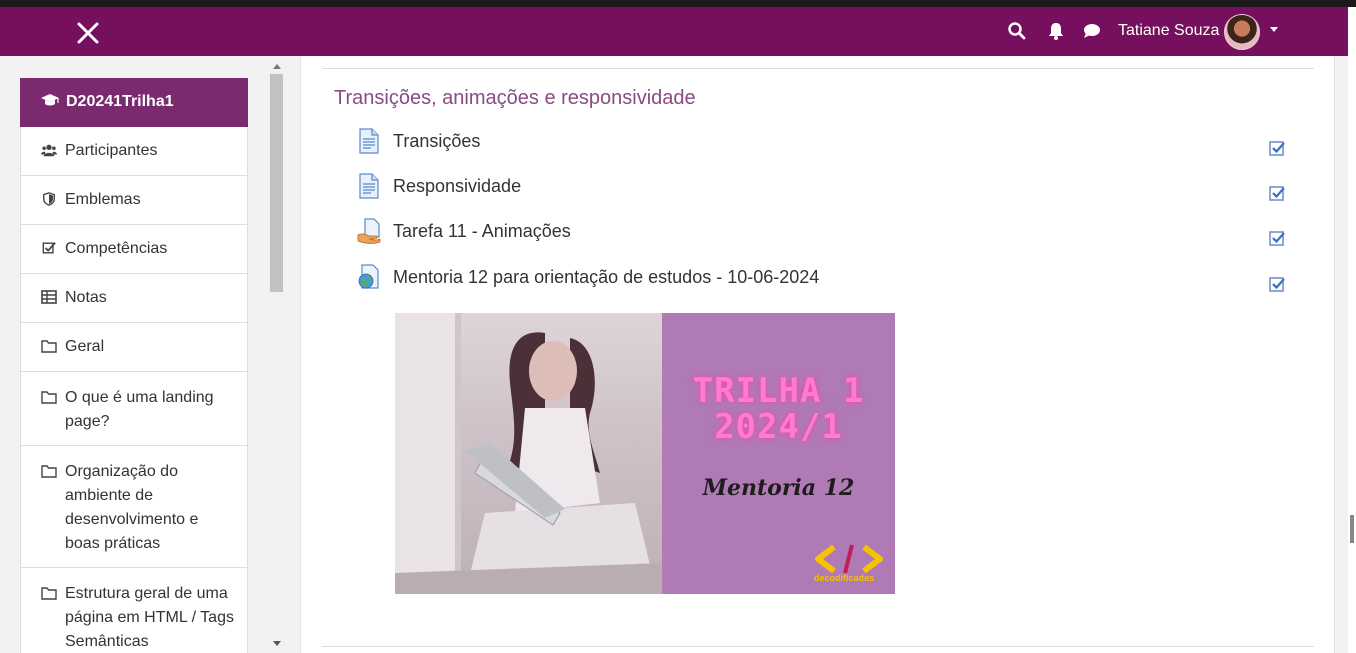 The height and width of the screenshot is (653, 1356). I want to click on chat-icon, so click(1092, 31).